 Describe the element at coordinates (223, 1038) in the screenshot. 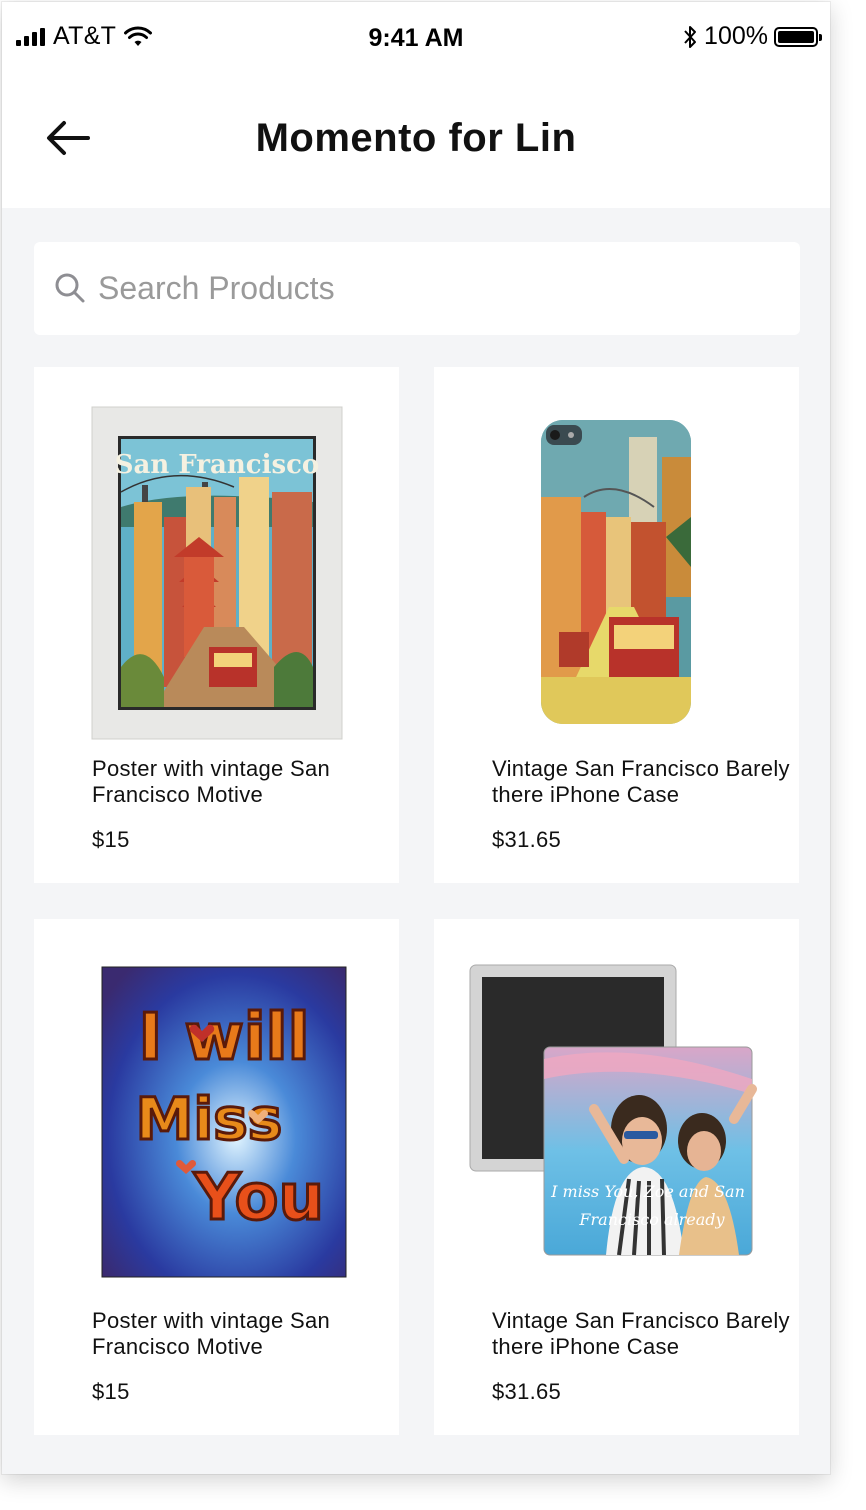

I see `poster-text-line-1: I will` at that location.